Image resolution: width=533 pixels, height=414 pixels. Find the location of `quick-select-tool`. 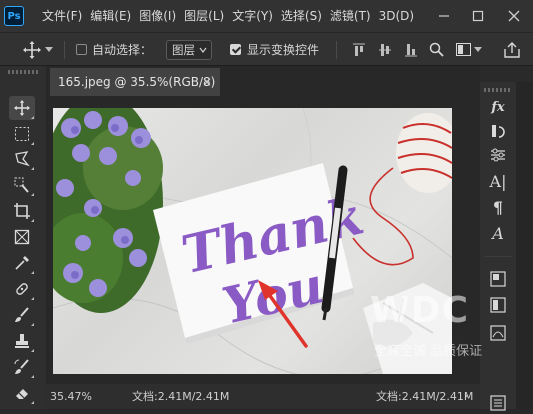

quick-select-tool is located at coordinates (22, 185).